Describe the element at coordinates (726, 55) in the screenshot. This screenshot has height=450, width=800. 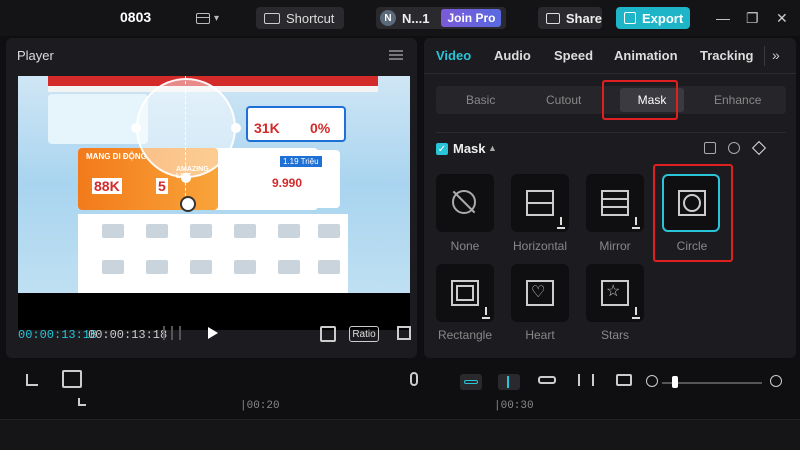
I see `tab-tracking: Tracking` at that location.